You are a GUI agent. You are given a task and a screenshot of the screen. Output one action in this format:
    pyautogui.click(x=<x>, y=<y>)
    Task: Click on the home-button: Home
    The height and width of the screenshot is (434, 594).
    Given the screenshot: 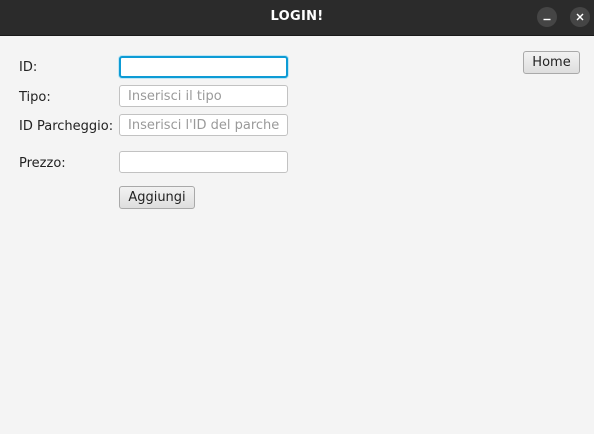 What is the action you would take?
    pyautogui.click(x=551, y=62)
    